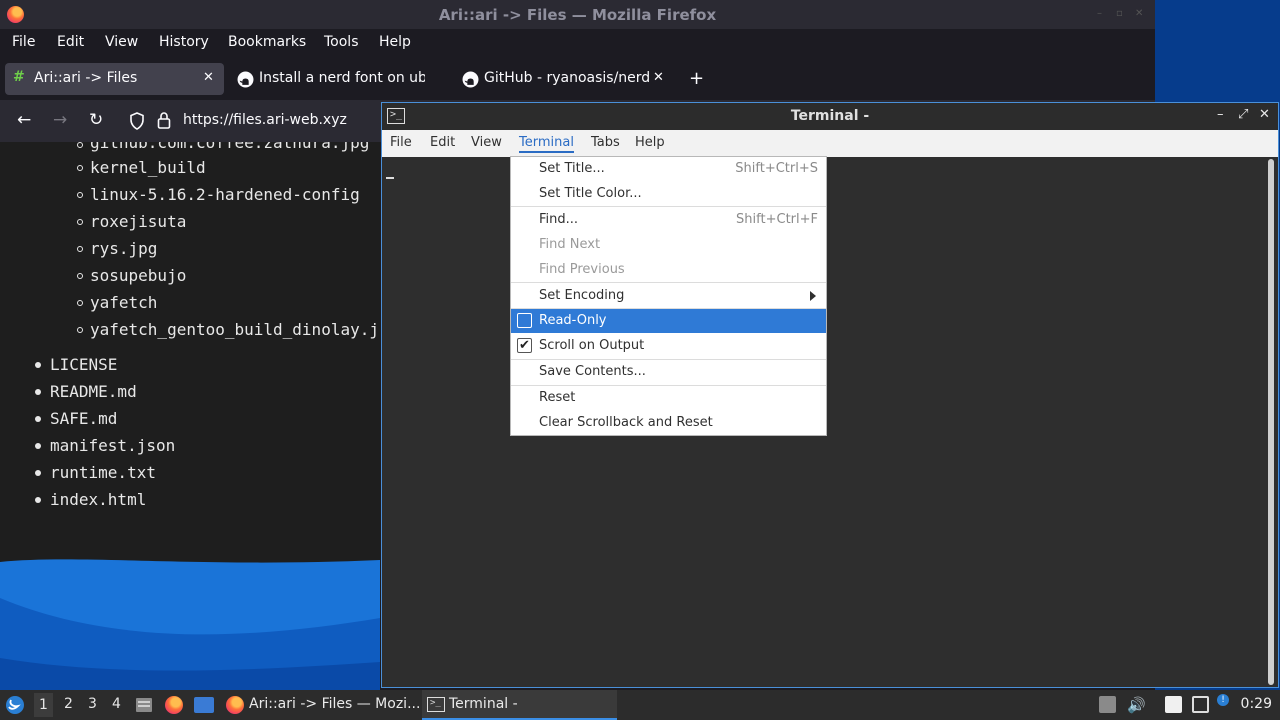  Describe the element at coordinates (116, 704) in the screenshot. I see `workspace-4: 4` at that location.